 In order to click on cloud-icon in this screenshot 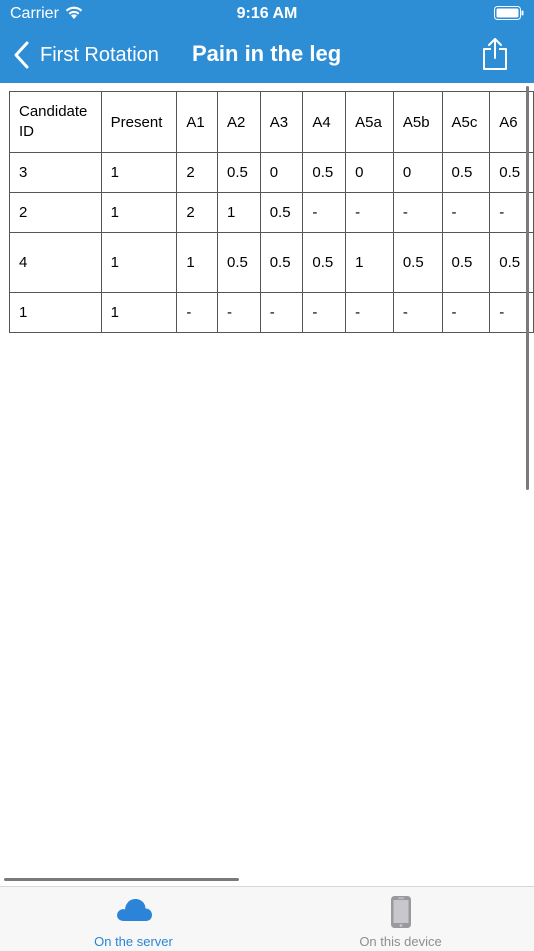, I will do `click(133, 912)`.